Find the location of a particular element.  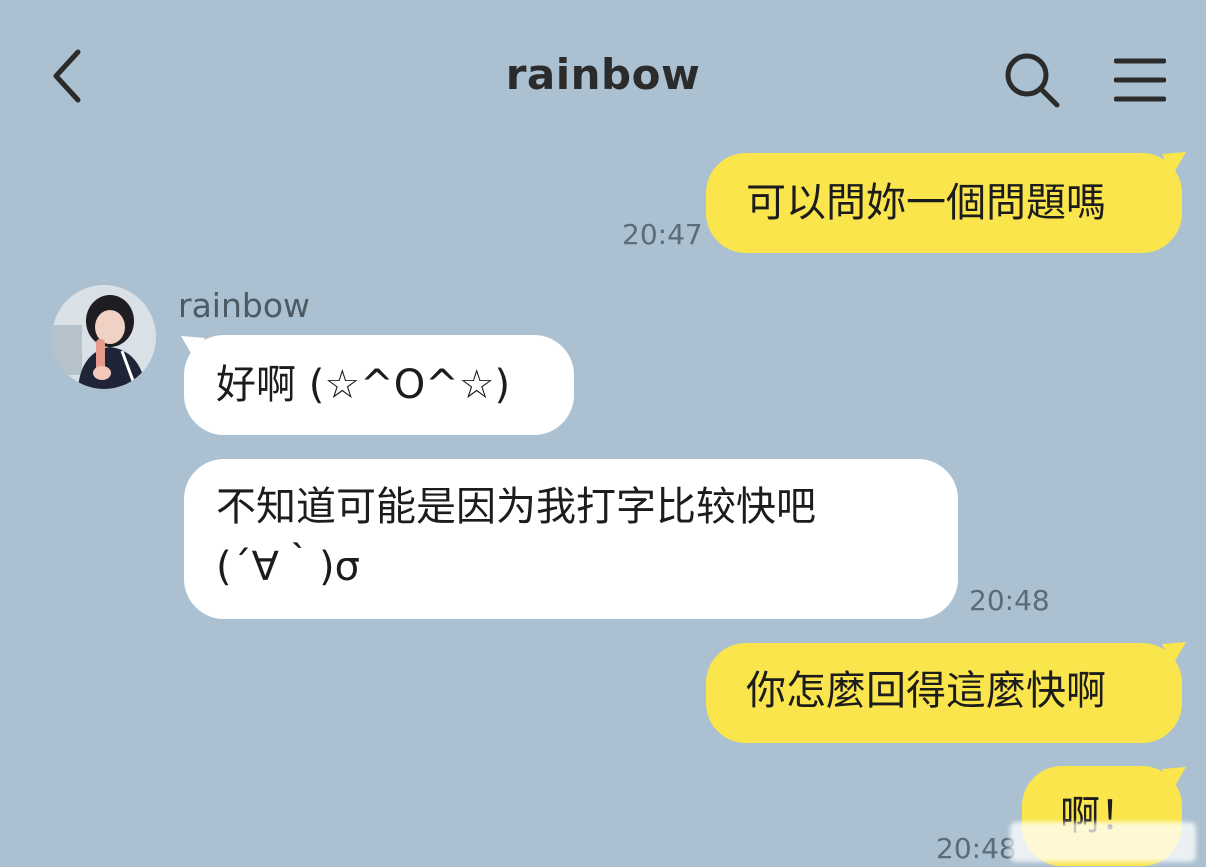

message-bubble-received: 好啊 (☆^O^☆) is located at coordinates (379, 385).